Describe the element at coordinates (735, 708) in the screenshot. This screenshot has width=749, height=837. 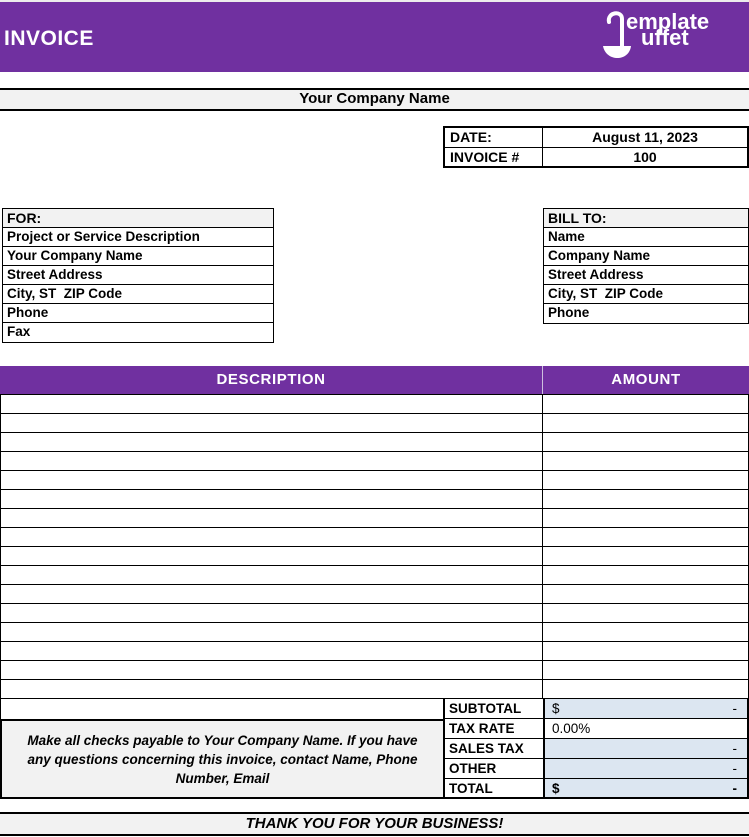
I see `subtotal-amount: -` at that location.